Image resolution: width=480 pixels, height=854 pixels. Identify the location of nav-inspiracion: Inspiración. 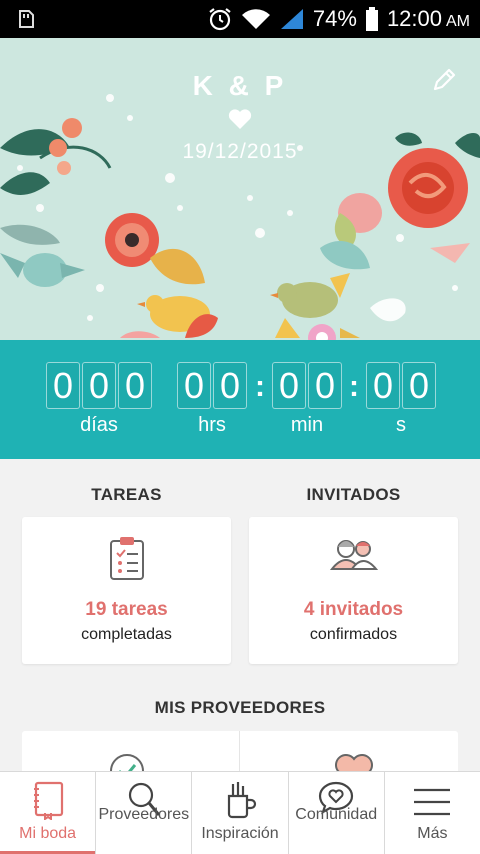
(239, 813).